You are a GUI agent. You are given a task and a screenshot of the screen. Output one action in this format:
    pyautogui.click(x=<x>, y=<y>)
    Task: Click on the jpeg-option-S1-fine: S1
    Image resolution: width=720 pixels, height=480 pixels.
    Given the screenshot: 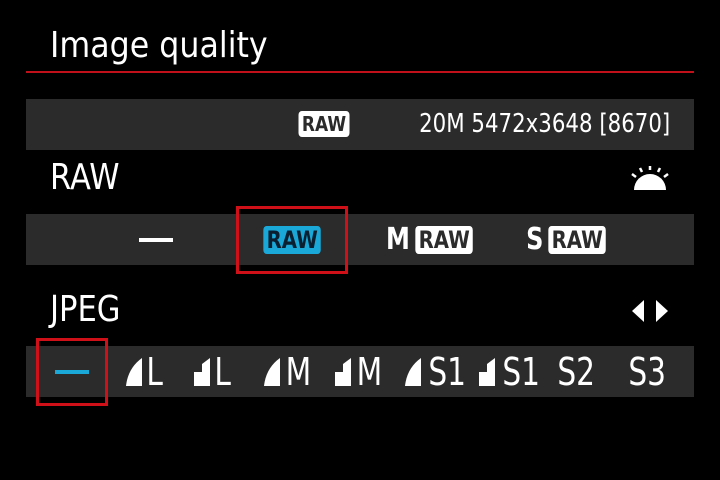 What is the action you would take?
    pyautogui.click(x=438, y=371)
    